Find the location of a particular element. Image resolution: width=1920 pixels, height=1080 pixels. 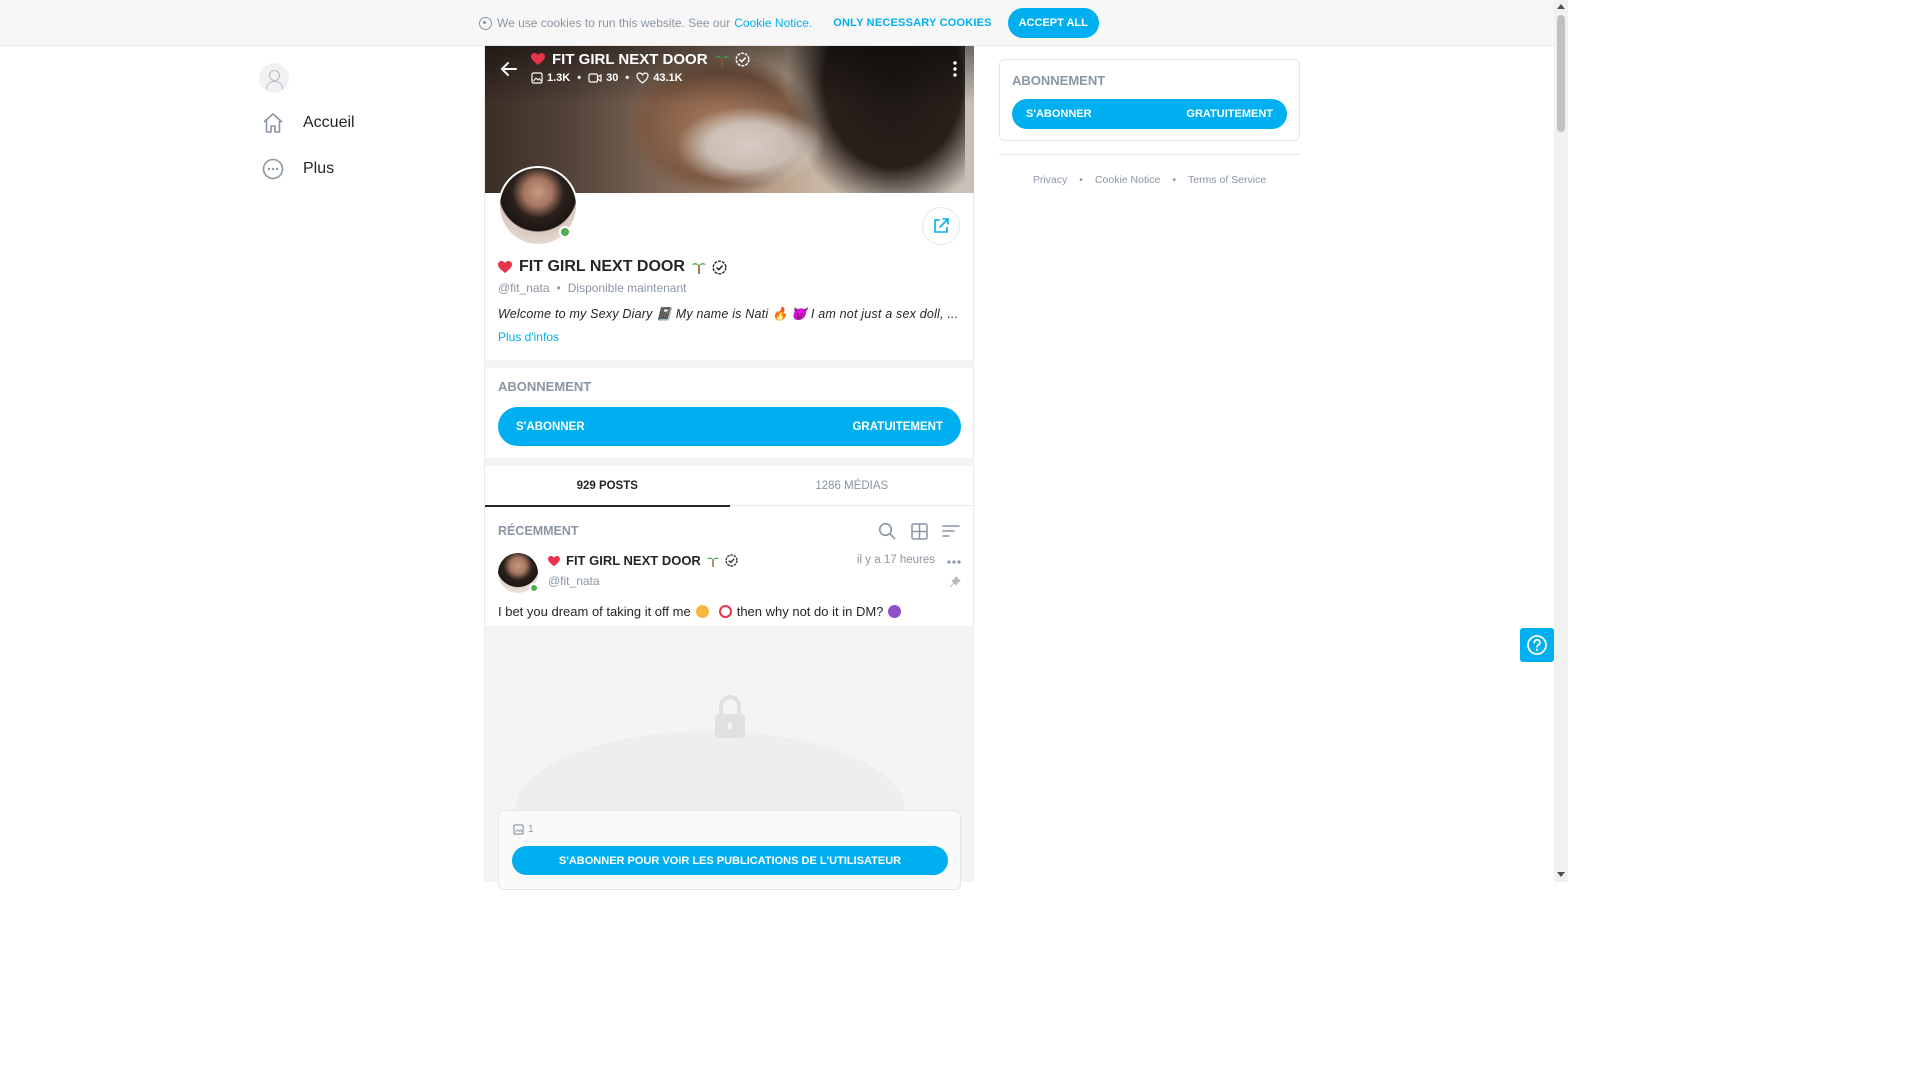

likes-count: 43.1K is located at coordinates (659, 78).